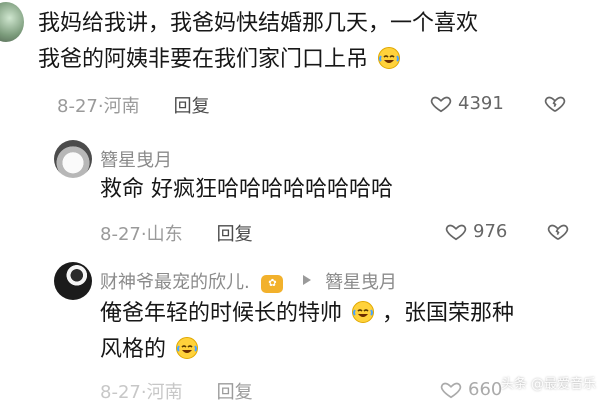 Image resolution: width=600 pixels, height=404 pixels. I want to click on comment-text-line-2: 我爸的阿姨非要在我们家门口上吊, so click(308, 60).